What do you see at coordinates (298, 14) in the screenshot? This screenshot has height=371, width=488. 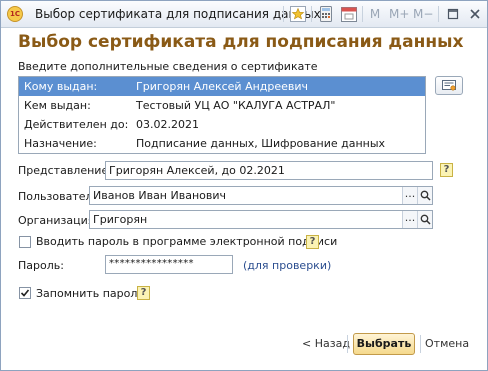 I see `favorite-icon` at bounding box center [298, 14].